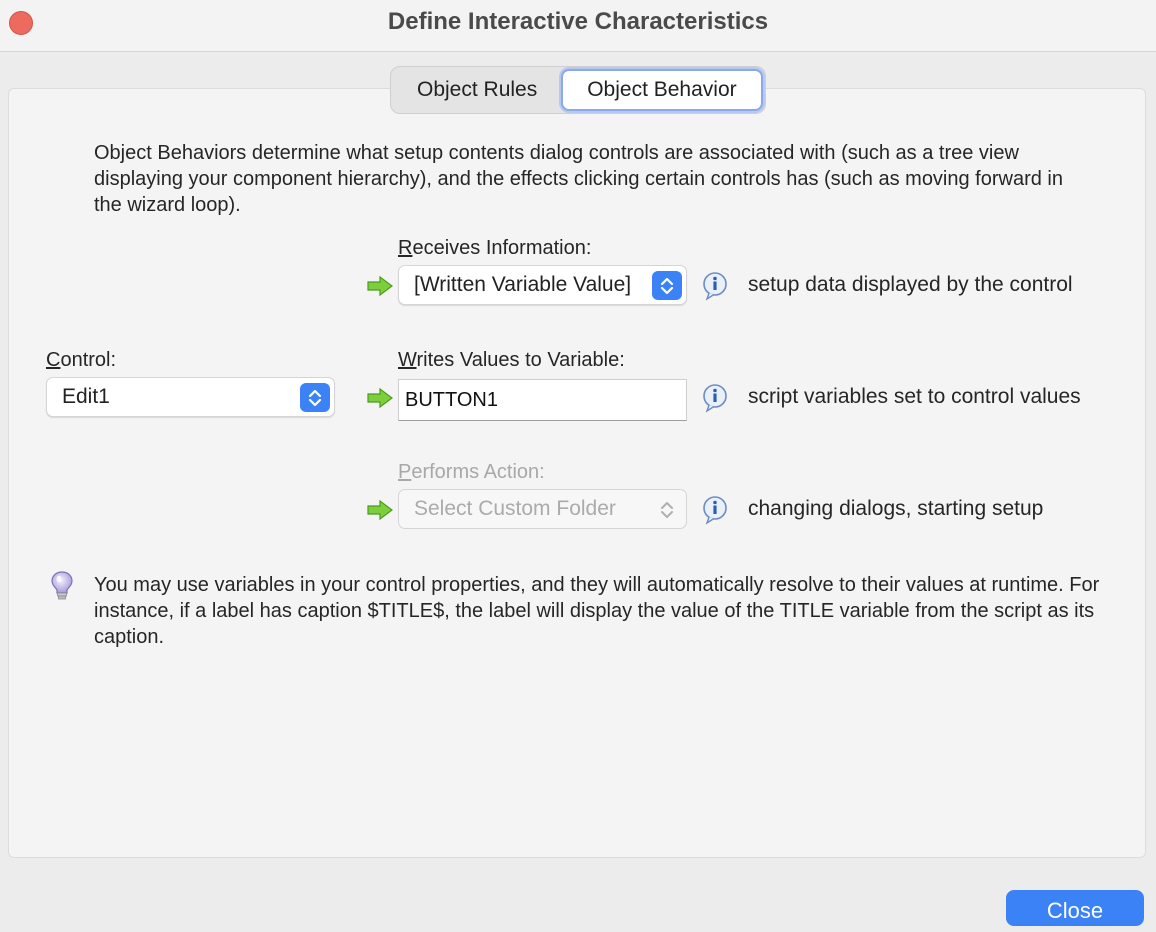 The width and height of the screenshot is (1156, 932). I want to click on writes-values-input: BUTTON1, so click(542, 400).